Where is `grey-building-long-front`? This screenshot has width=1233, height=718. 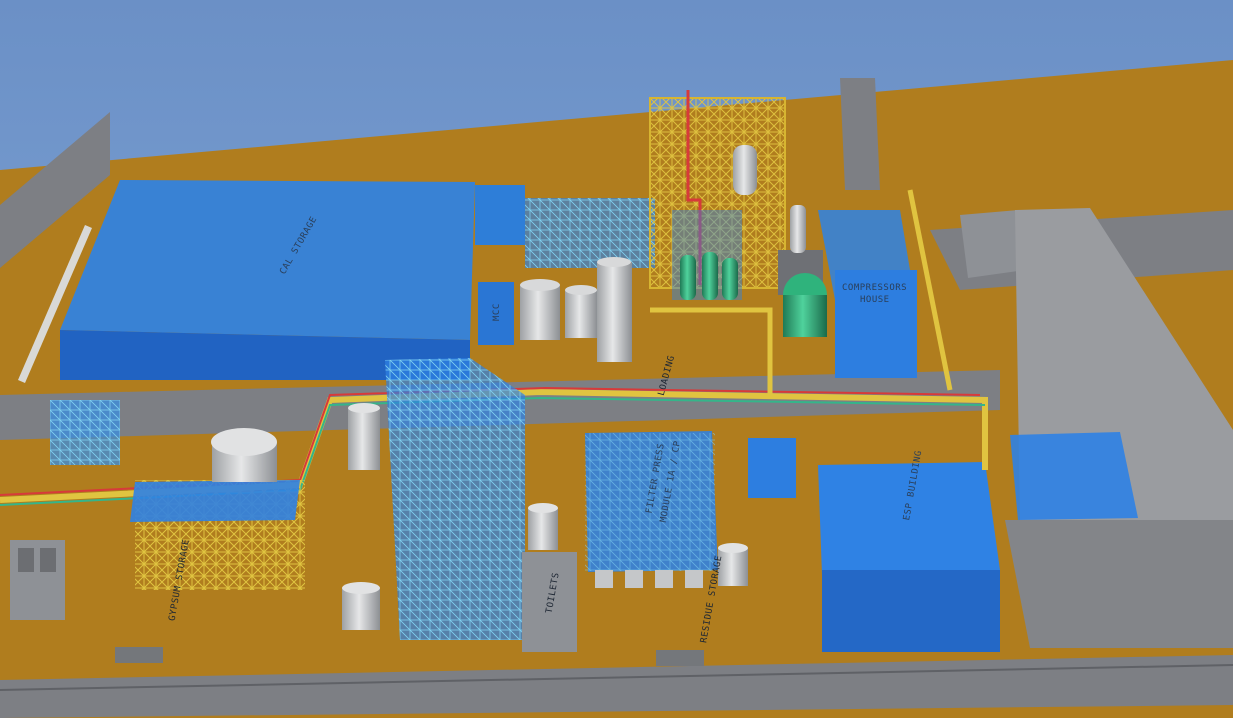 grey-building-long-front is located at coordinates (1119, 584).